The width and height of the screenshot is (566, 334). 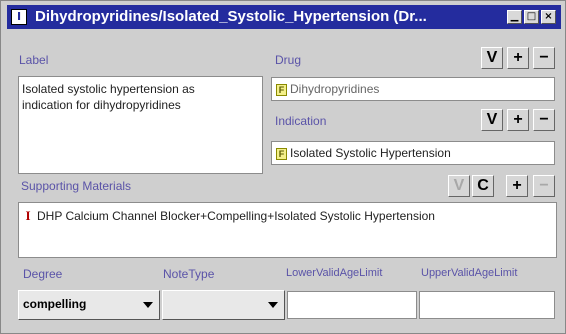 I want to click on drug-add-button: +, so click(x=518, y=58).